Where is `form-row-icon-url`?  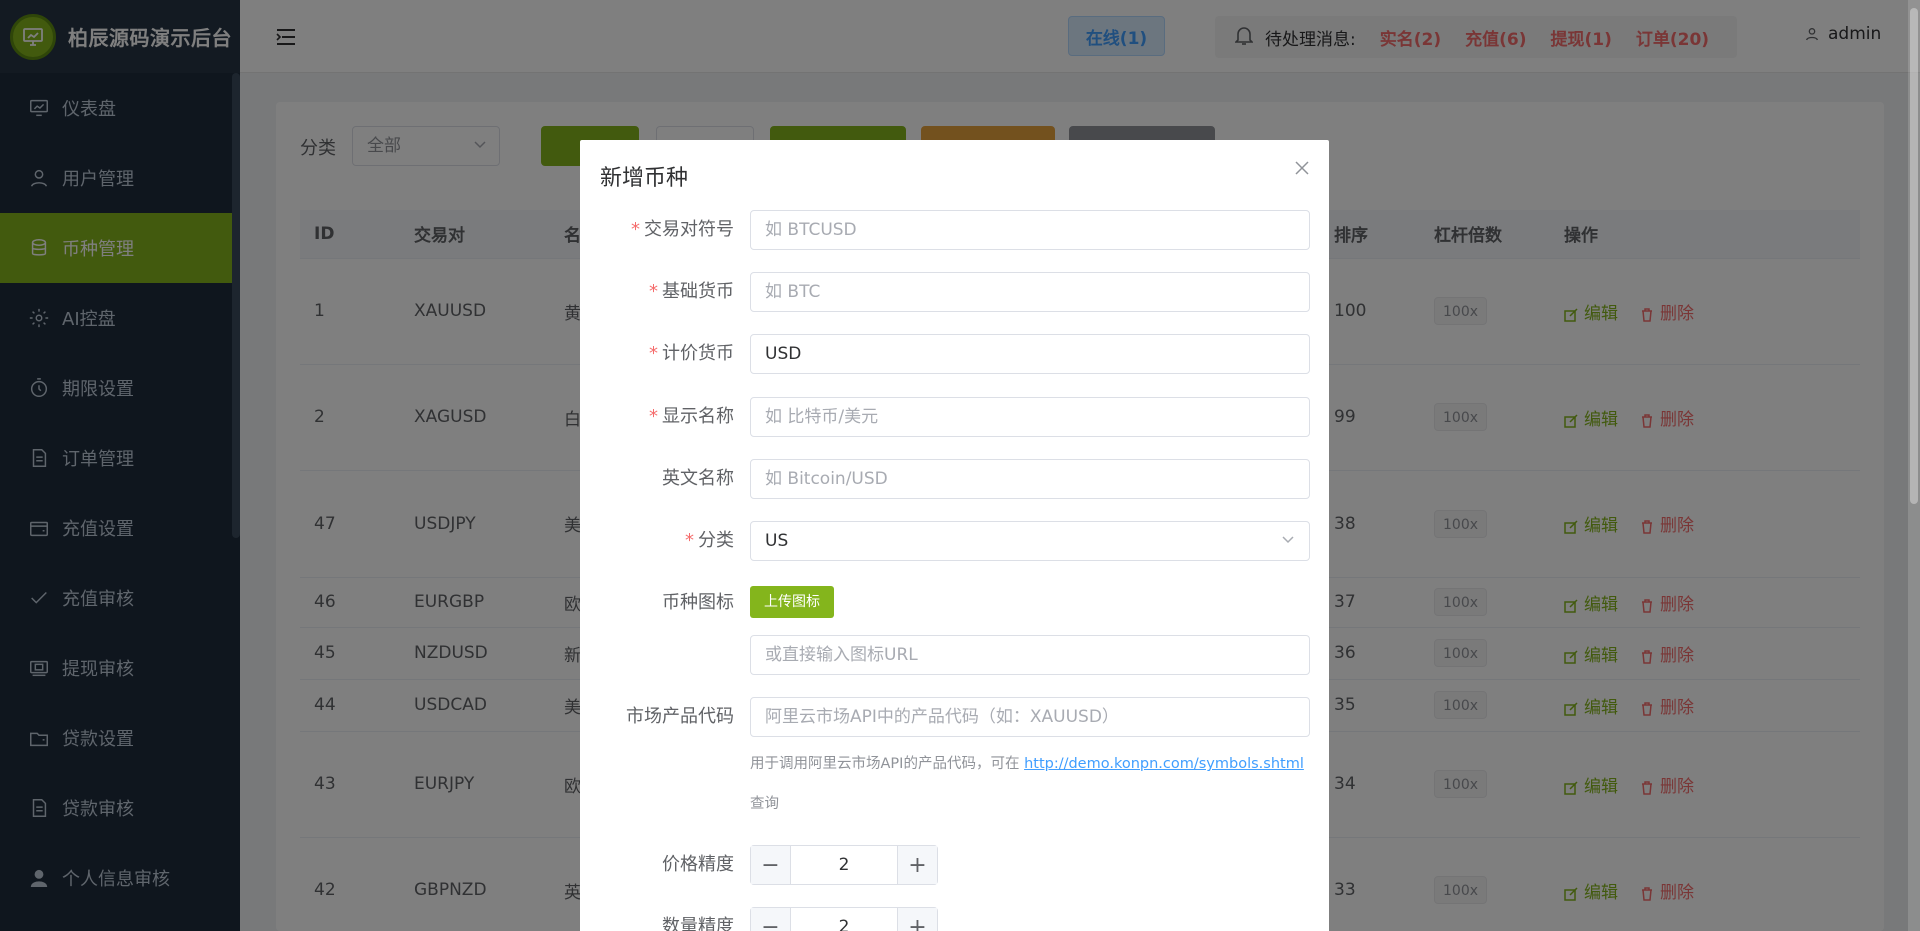
form-row-icon-url is located at coordinates (954, 655).